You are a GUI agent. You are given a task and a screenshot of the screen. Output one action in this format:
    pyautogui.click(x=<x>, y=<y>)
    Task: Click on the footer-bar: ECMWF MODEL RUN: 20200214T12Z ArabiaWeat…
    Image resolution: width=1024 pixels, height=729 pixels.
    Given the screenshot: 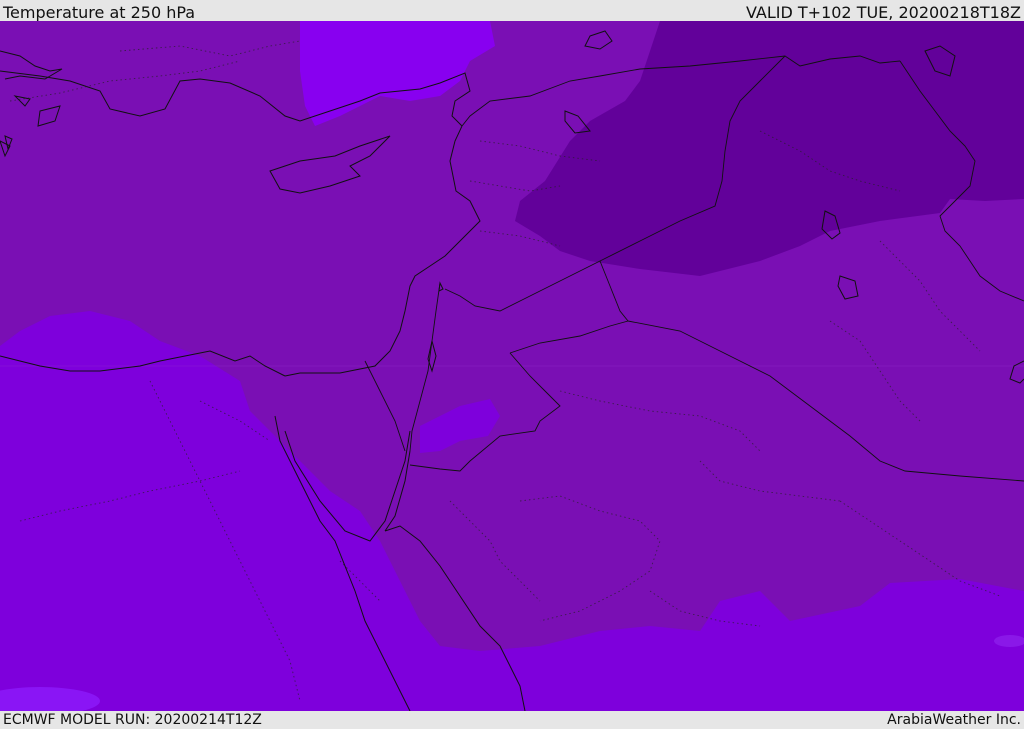 What is the action you would take?
    pyautogui.click(x=512, y=720)
    